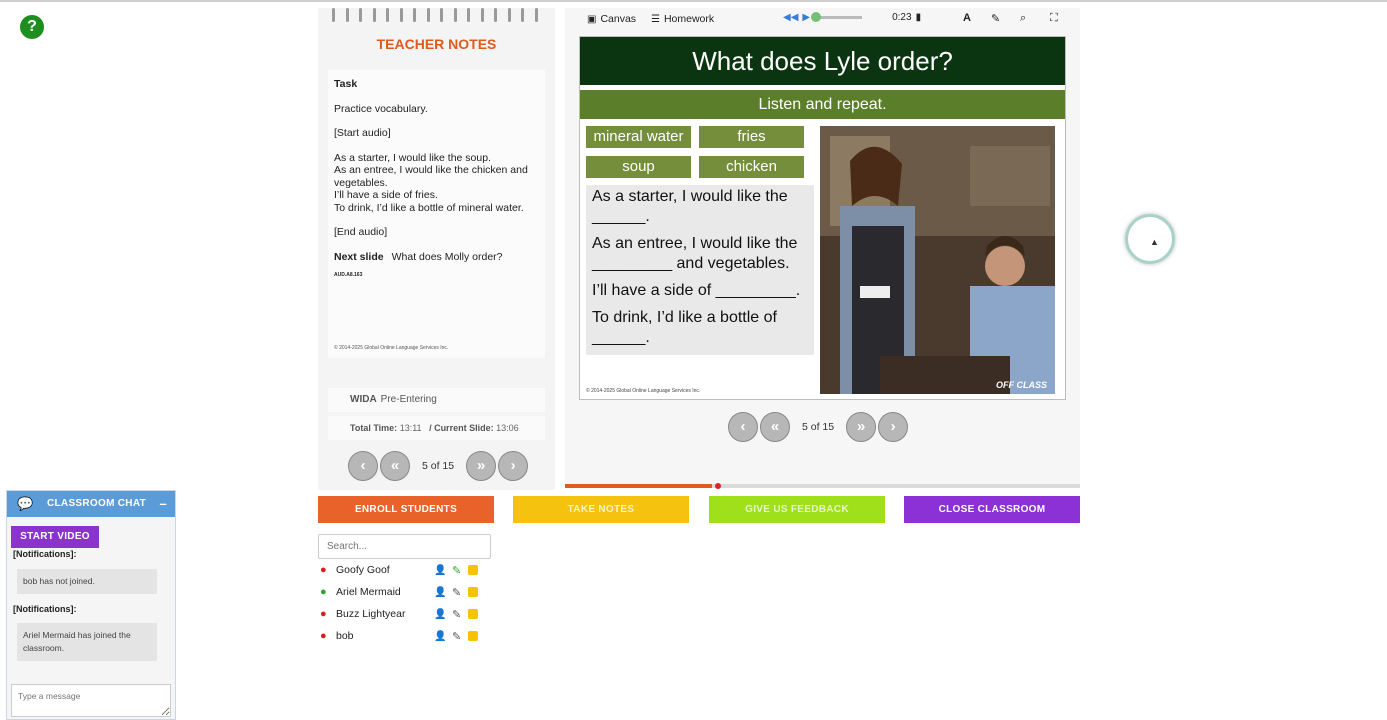  Describe the element at coordinates (363, 570) in the screenshot. I see `student-name: Goofy Goof` at that location.